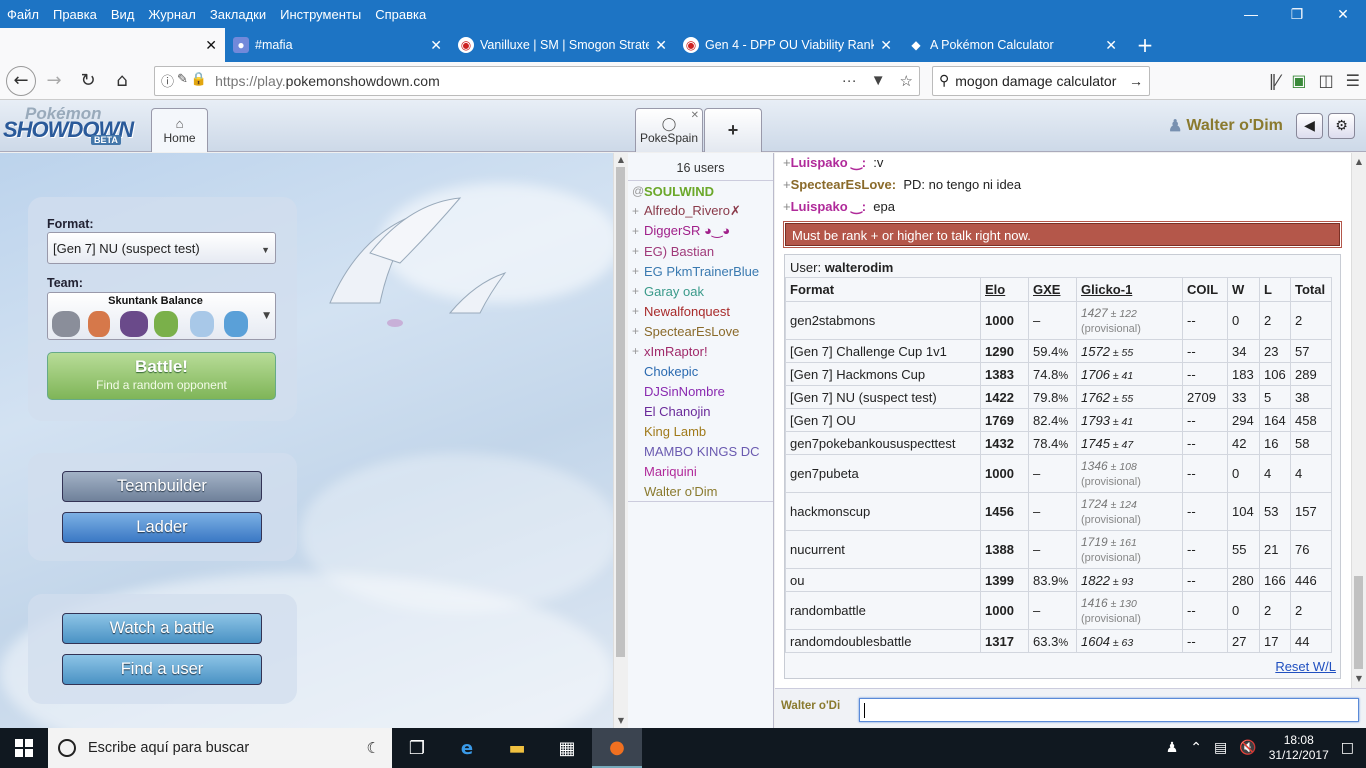  I want to click on notifications-icon: □, so click(1347, 748).